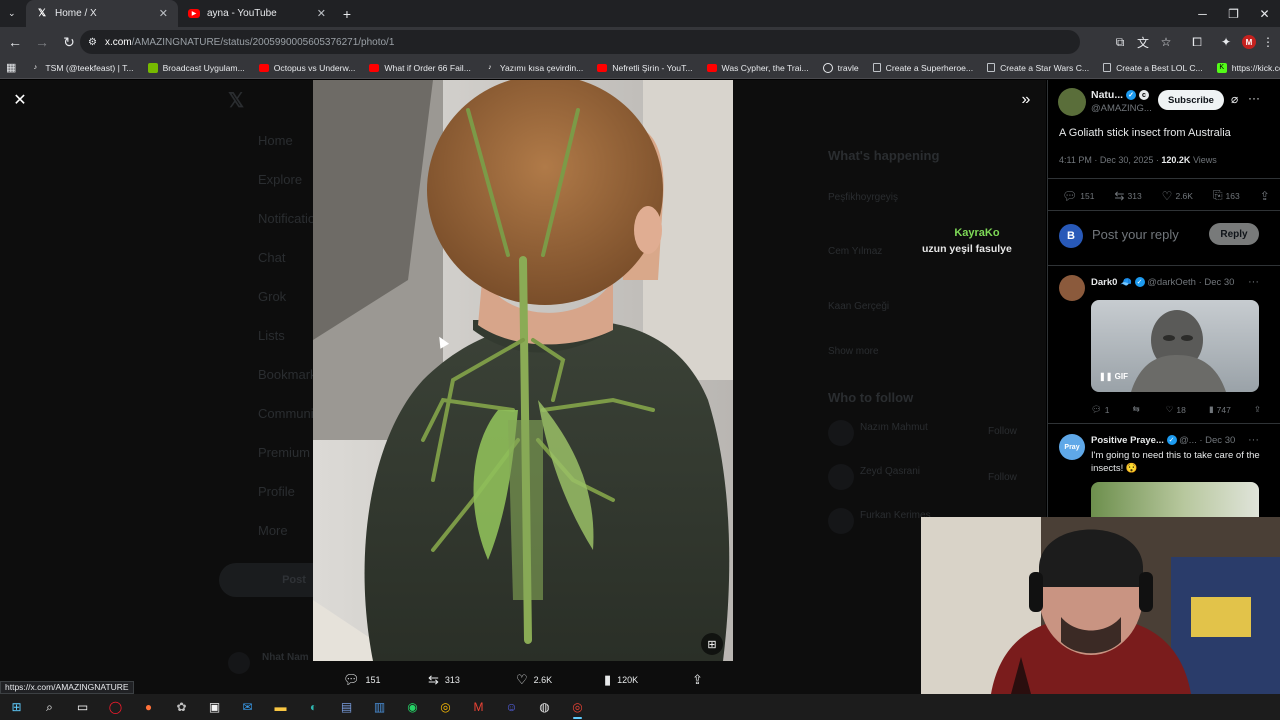  What do you see at coordinates (1177, 196) in the screenshot?
I see `like-stat: ♡ 2.6K` at bounding box center [1177, 196].